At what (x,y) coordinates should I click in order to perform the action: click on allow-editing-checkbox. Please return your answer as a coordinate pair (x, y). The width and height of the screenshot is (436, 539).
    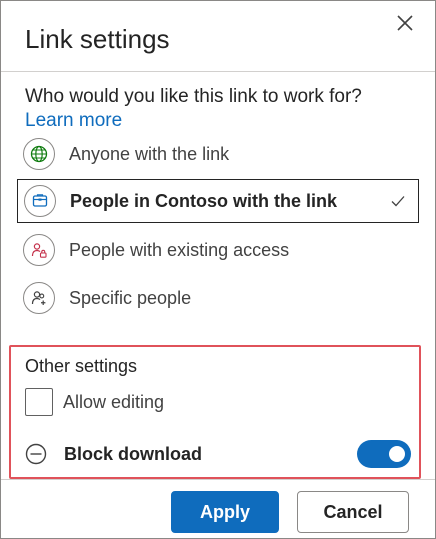
    Looking at the image, I should click on (39, 402).